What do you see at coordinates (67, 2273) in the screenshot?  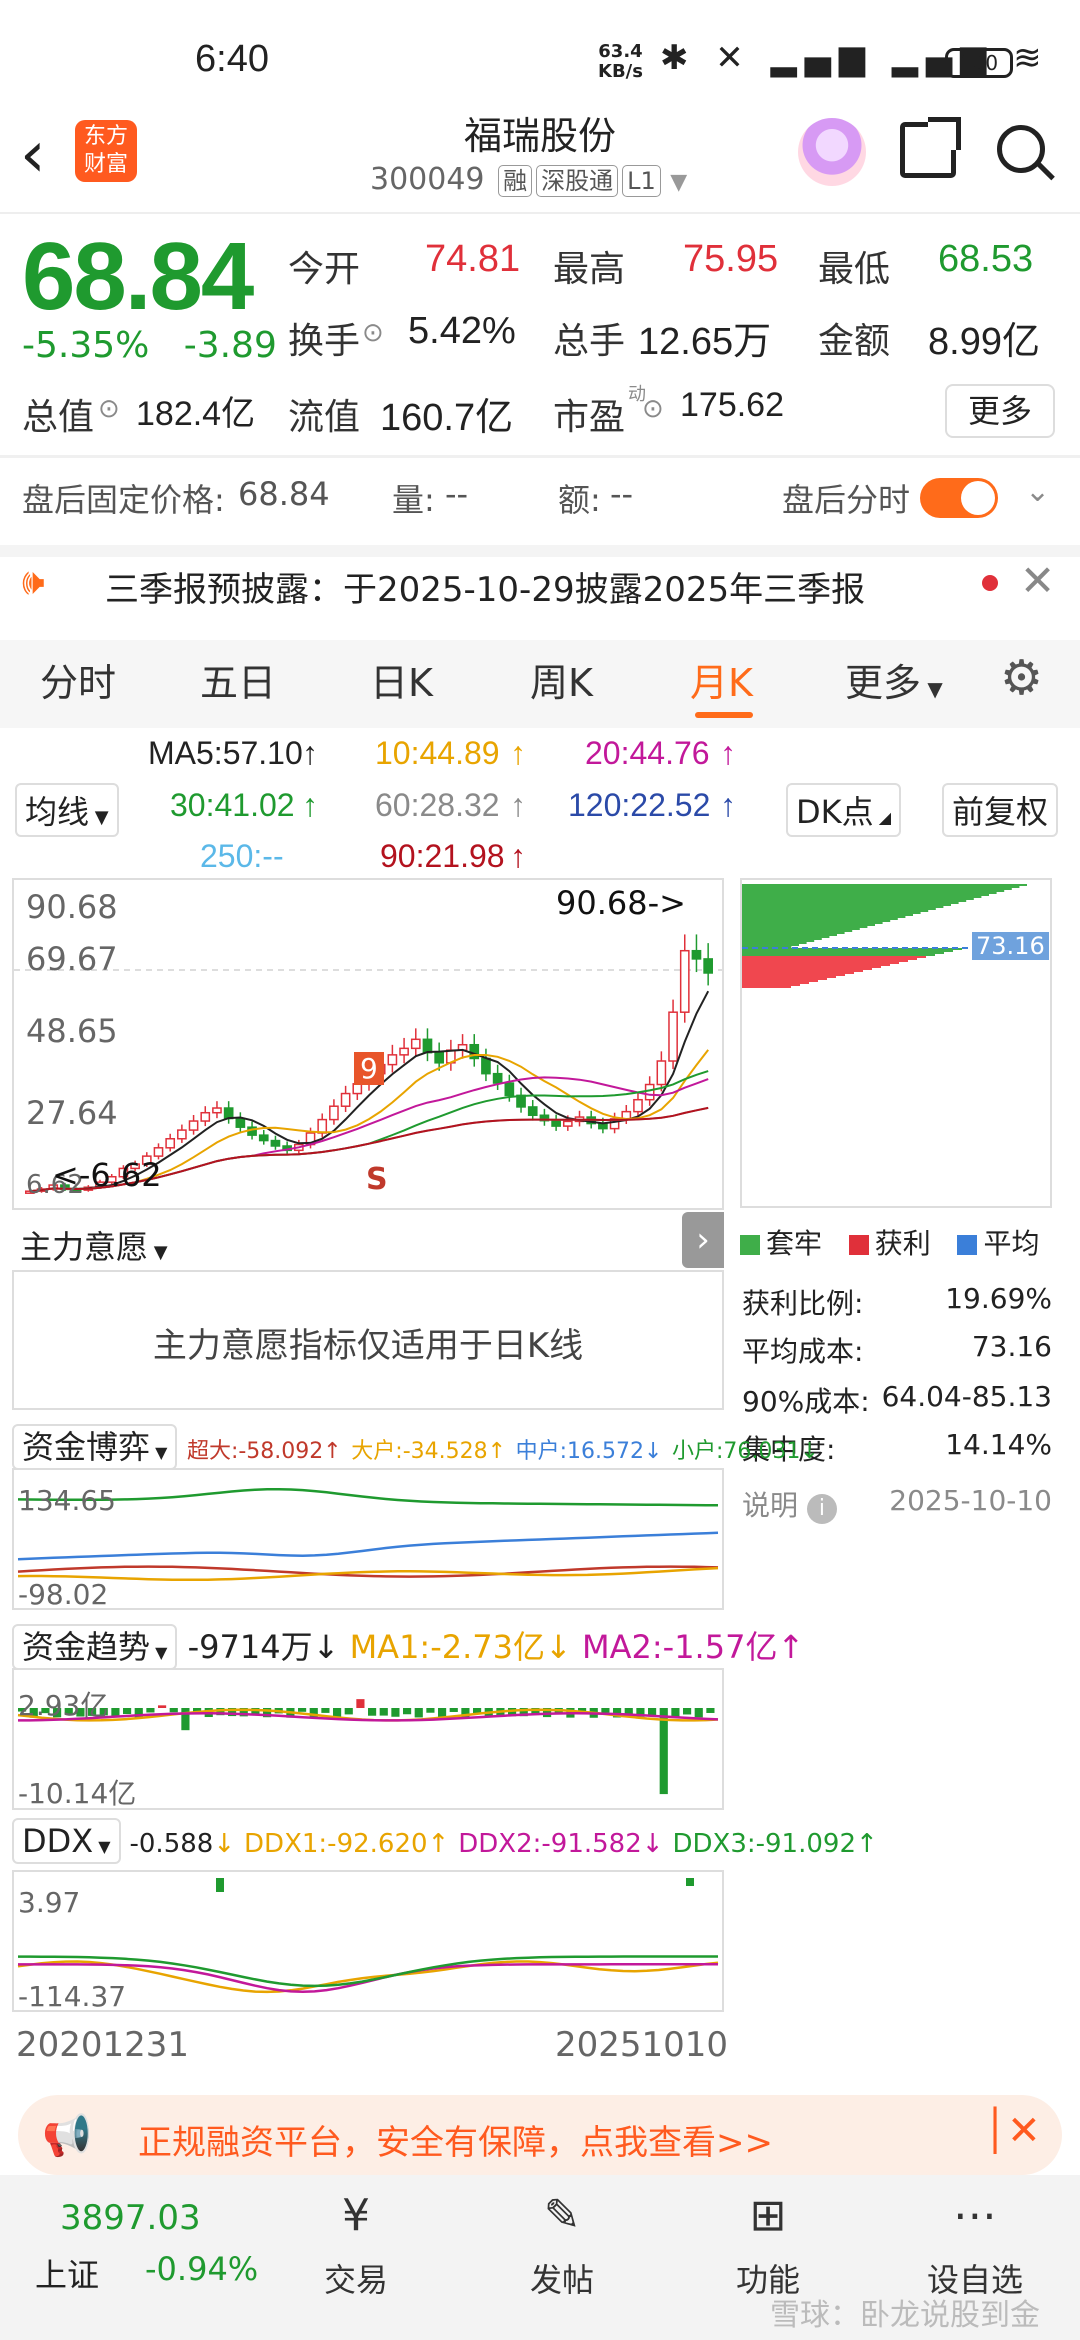 I see `index-name: 上证` at bounding box center [67, 2273].